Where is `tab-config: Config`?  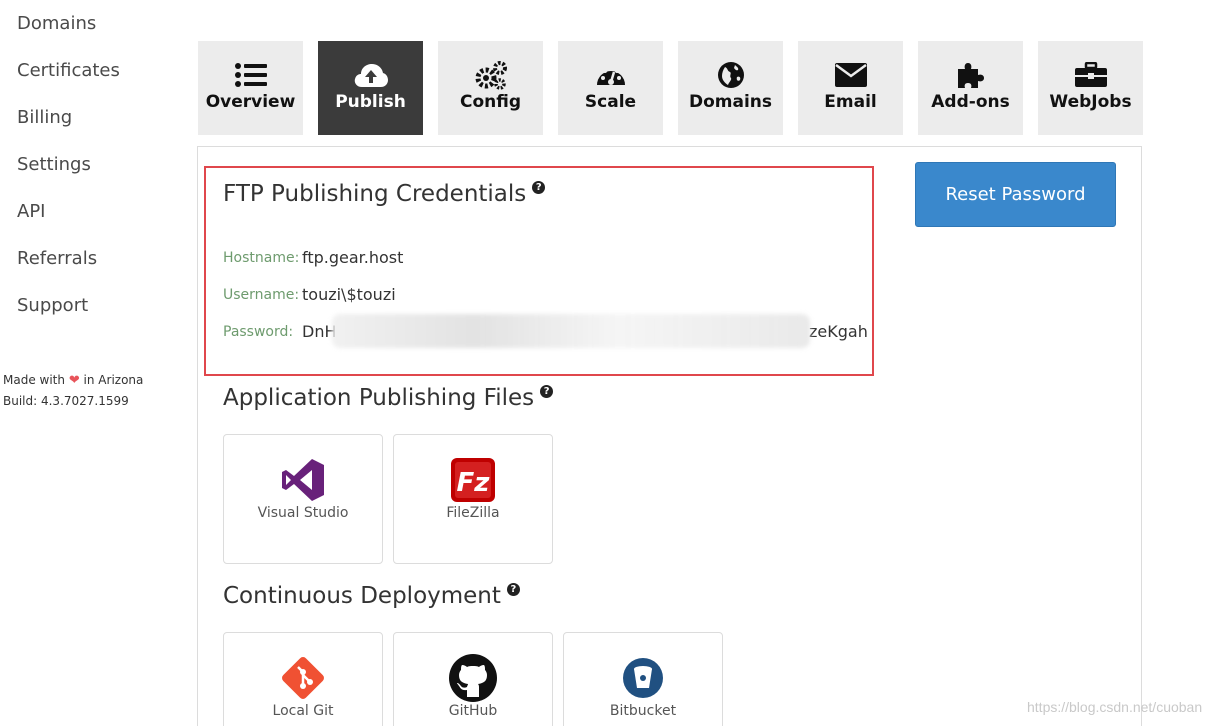
tab-config: Config is located at coordinates (490, 88).